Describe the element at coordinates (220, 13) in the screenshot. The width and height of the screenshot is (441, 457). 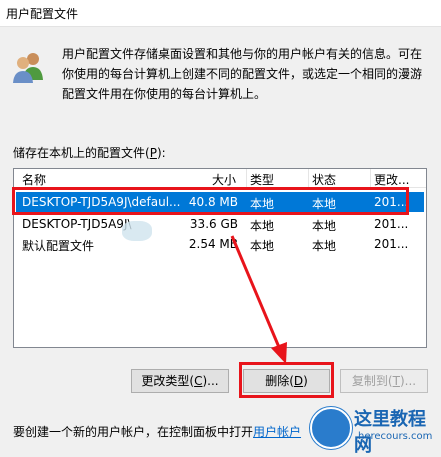
I see `title-bar: 用户配置文件` at that location.